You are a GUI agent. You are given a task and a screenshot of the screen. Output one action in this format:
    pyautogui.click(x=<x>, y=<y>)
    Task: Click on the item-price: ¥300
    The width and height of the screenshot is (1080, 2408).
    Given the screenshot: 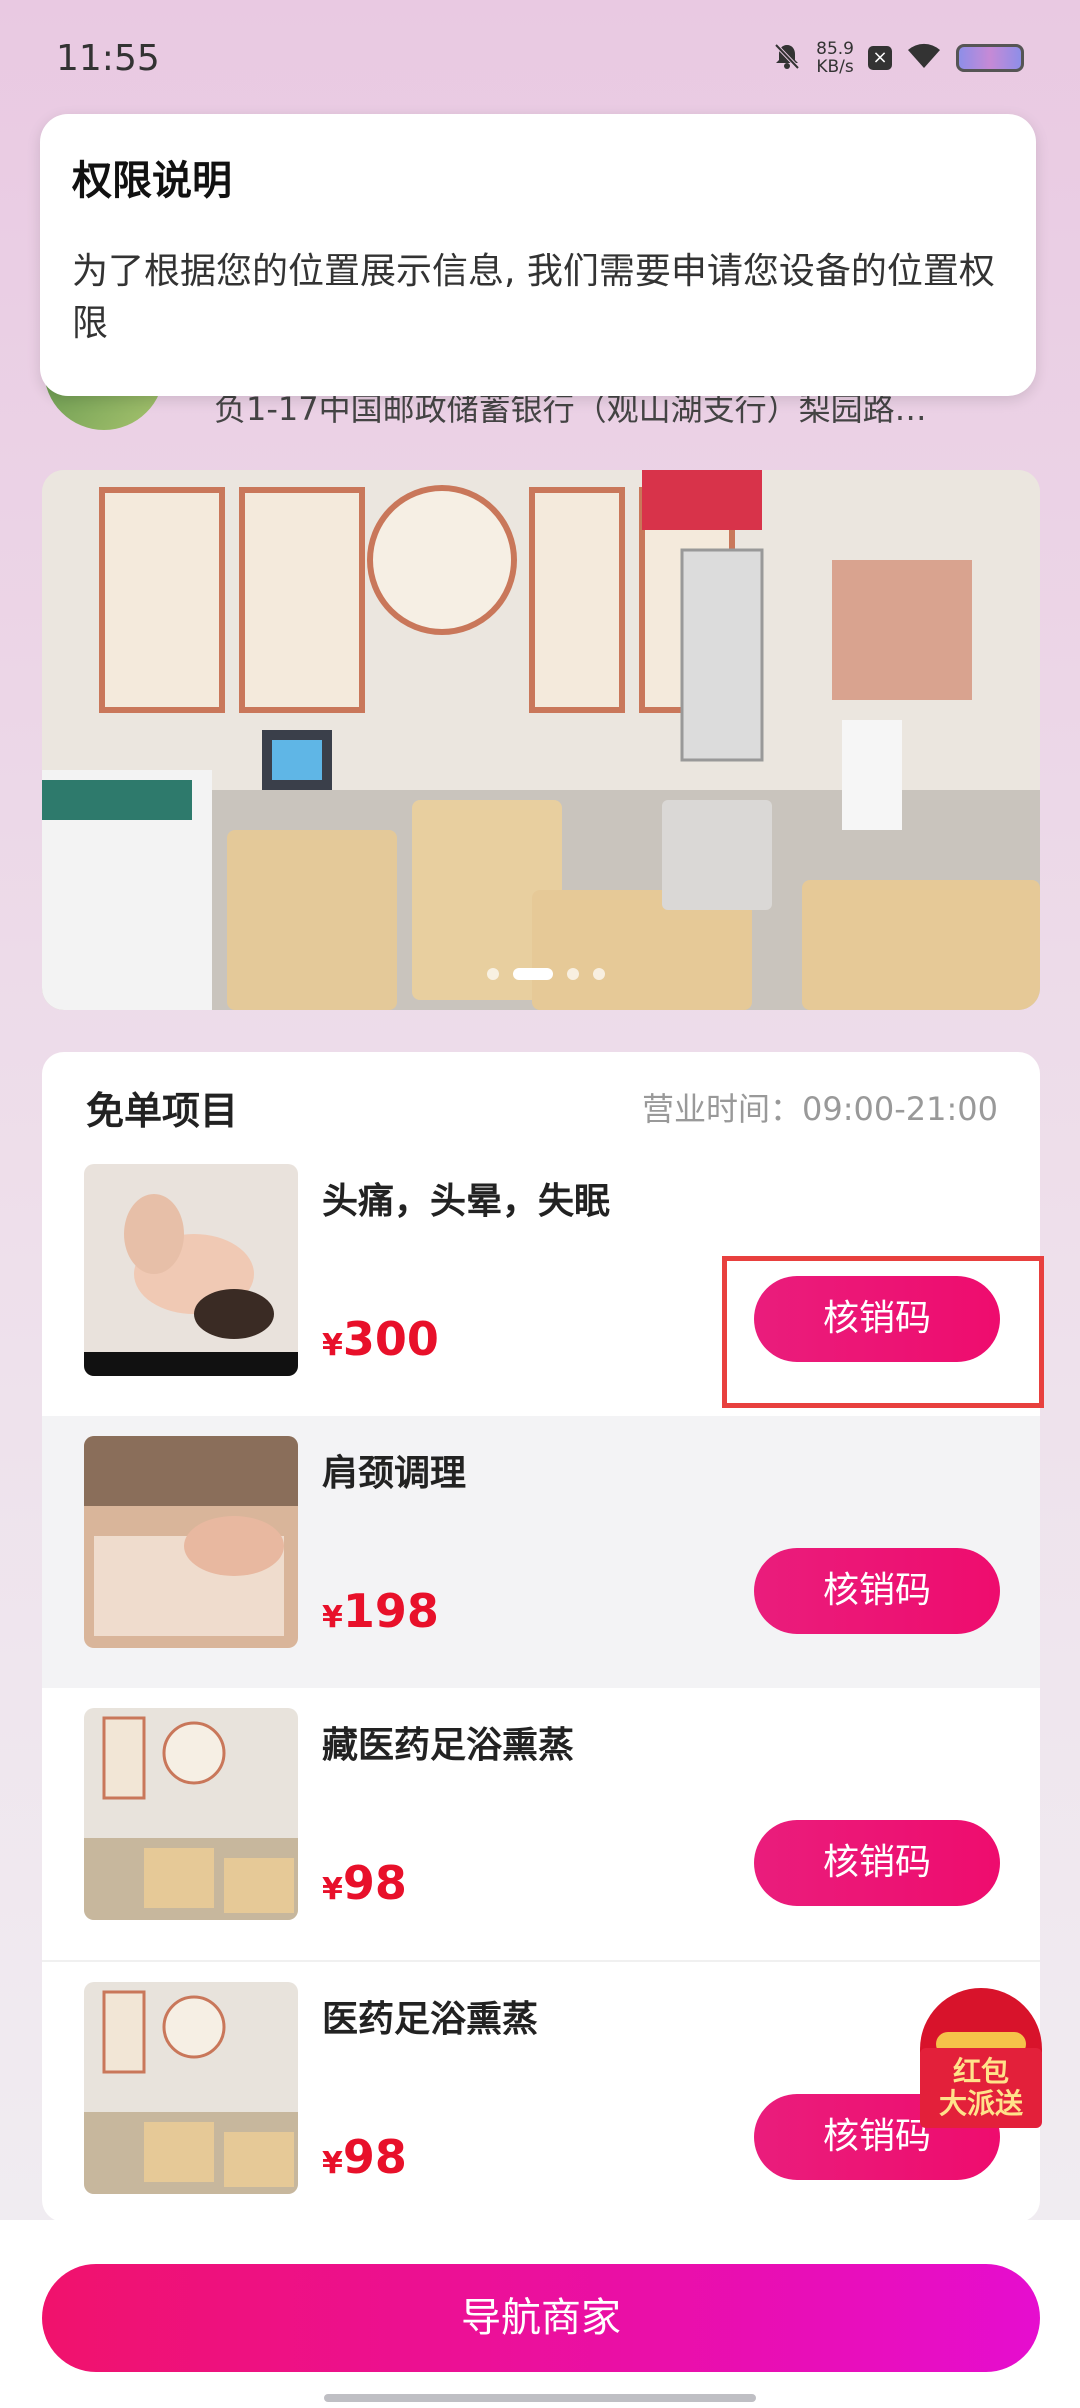 What is the action you would take?
    pyautogui.click(x=380, y=1339)
    